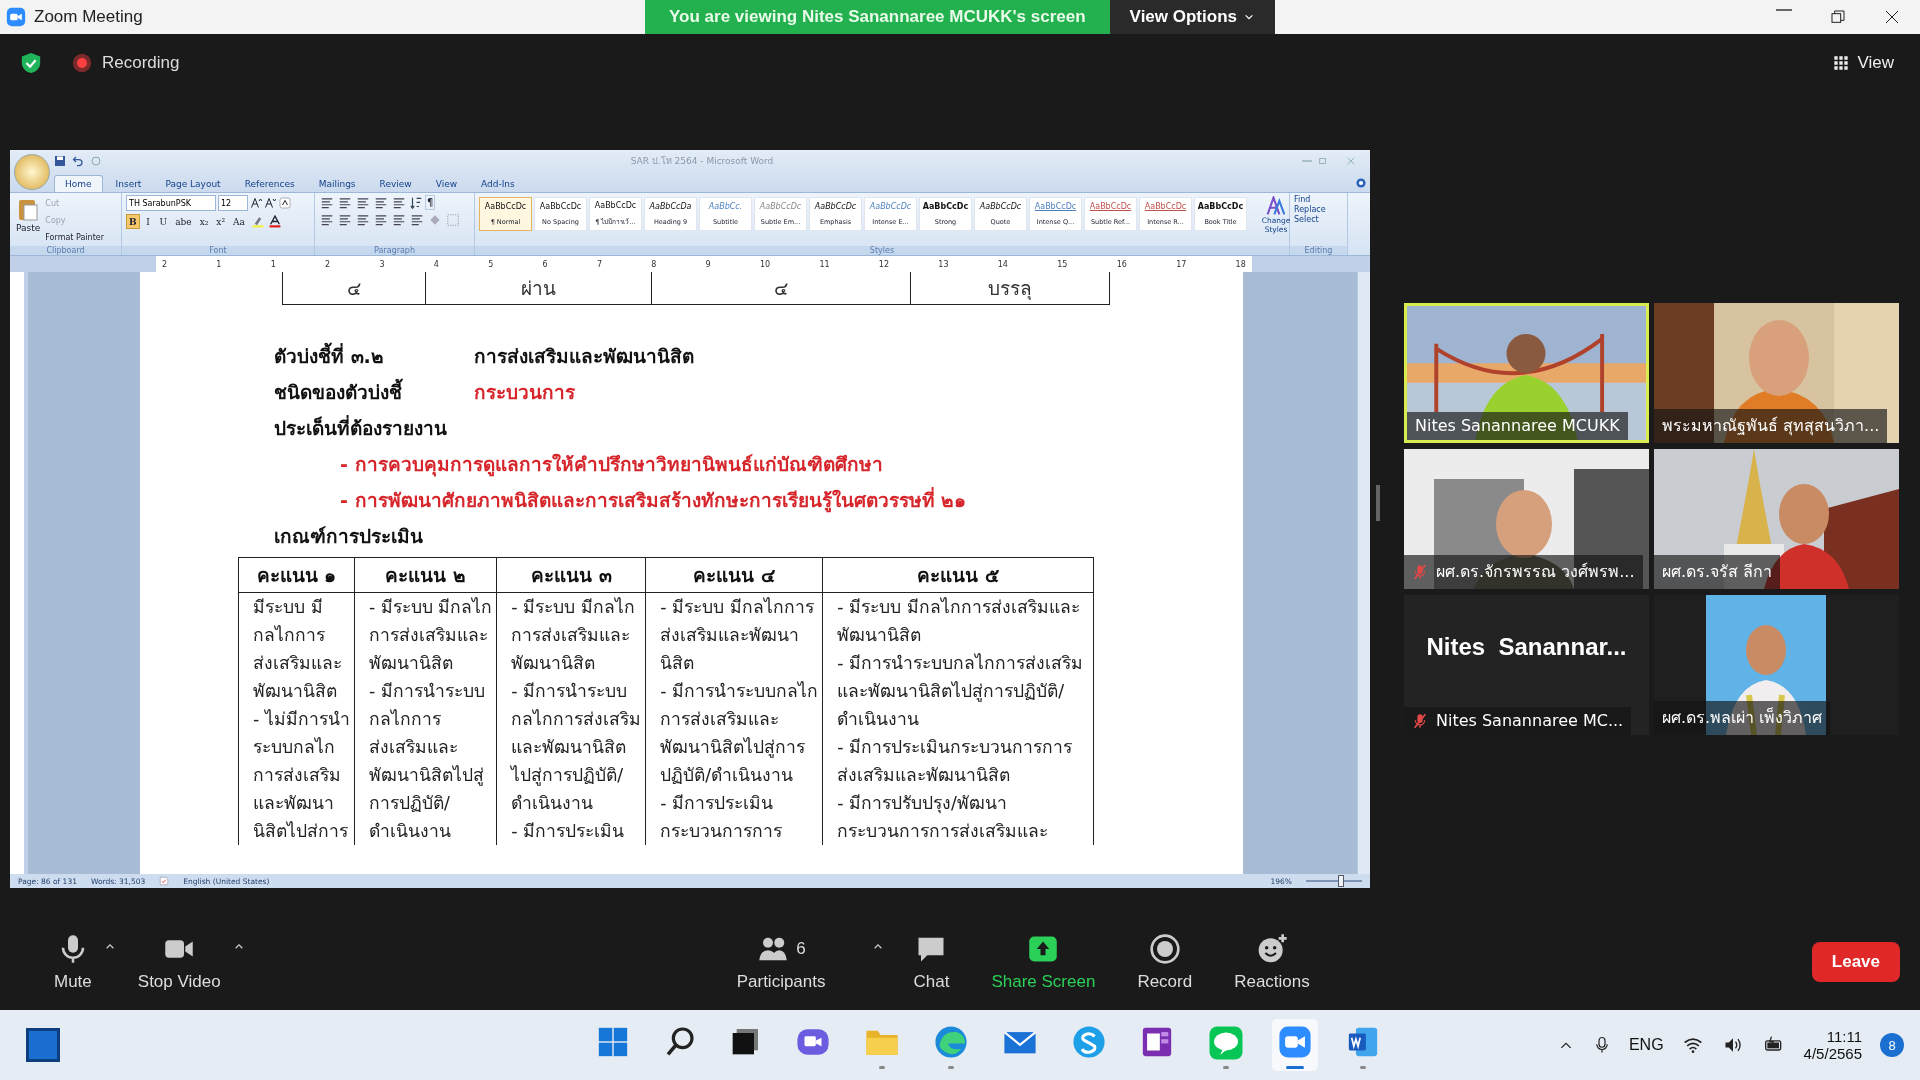  Describe the element at coordinates (285, 203) in the screenshot. I see `clear-format-icon` at that location.